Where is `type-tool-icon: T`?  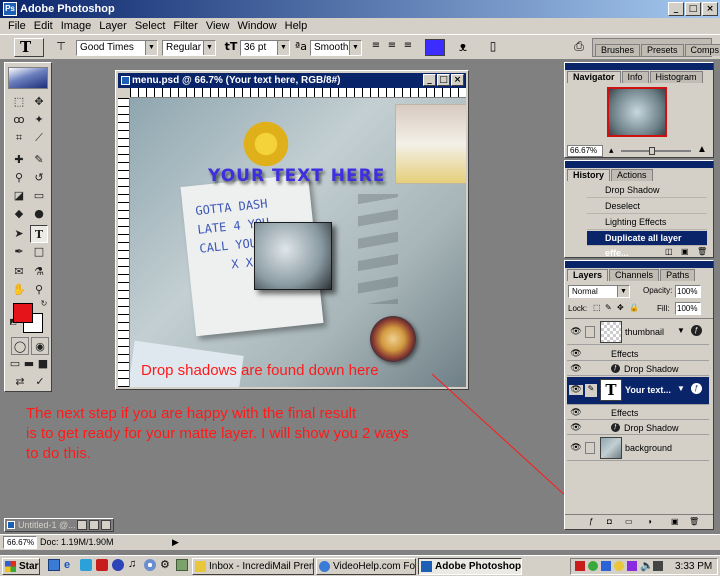 type-tool-icon: T is located at coordinates (39, 234).